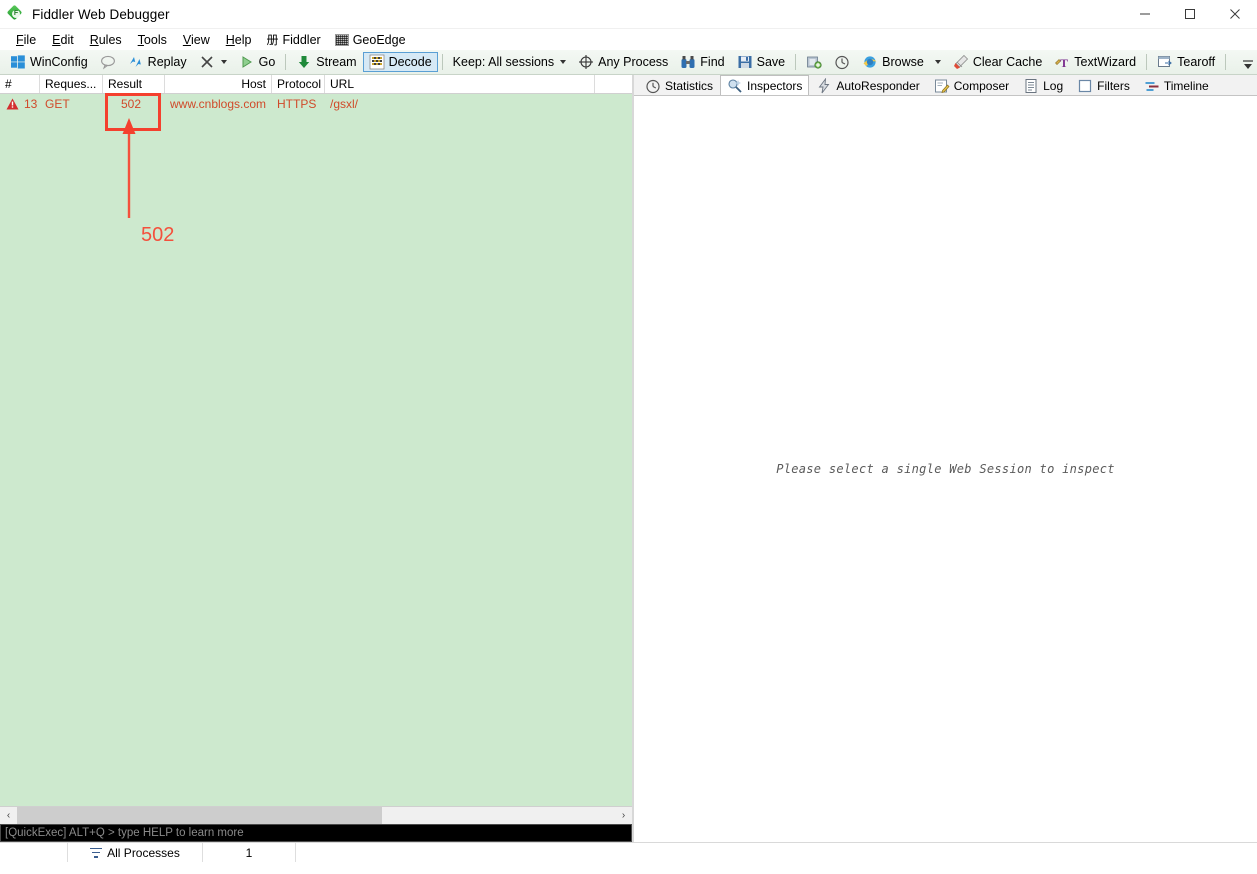 This screenshot has width=1257, height=874. Describe the element at coordinates (94, 39) in the screenshot. I see `menu-rules-label: R` at that location.